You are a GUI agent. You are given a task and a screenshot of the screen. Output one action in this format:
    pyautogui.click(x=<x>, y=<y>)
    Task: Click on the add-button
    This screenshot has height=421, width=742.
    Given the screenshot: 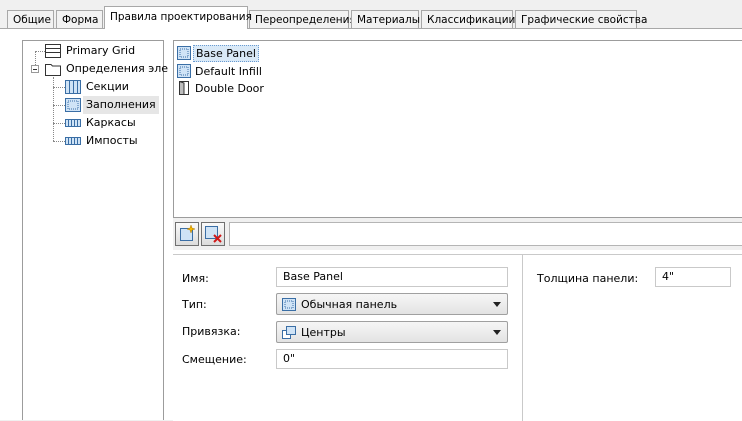 What is the action you would take?
    pyautogui.click(x=187, y=234)
    